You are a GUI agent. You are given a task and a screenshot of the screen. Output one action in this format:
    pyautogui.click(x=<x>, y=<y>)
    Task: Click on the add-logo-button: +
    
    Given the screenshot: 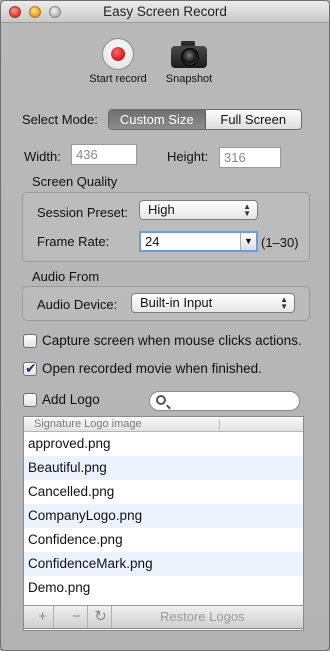 What is the action you would take?
    pyautogui.click(x=43, y=617)
    